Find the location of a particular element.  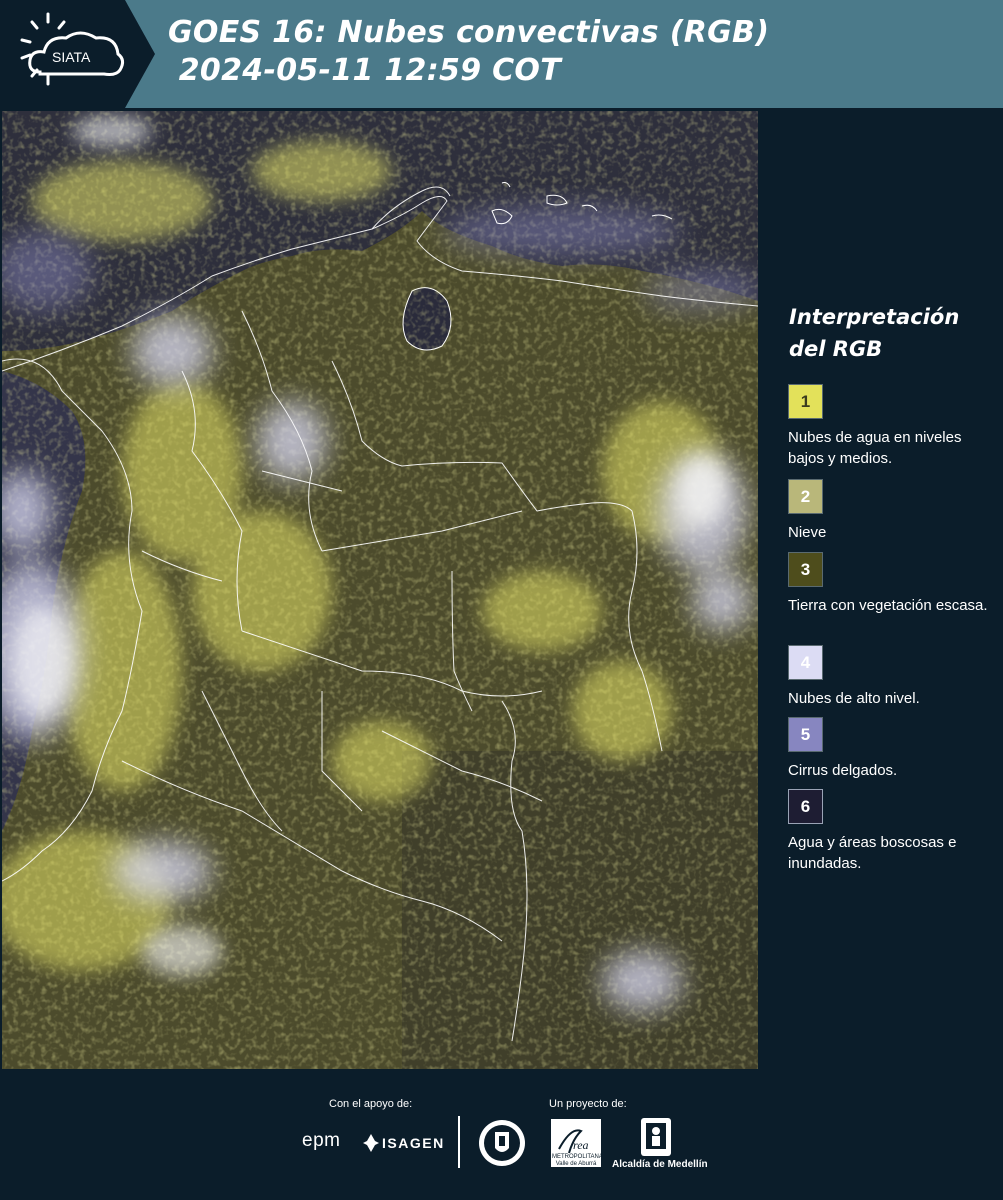

legend-swatch-6: 6 is located at coordinates (805, 806).